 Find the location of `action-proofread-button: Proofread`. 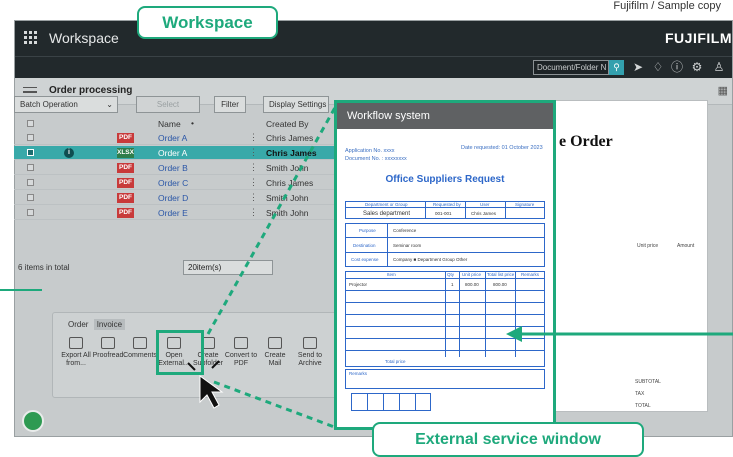

action-proofread-button: Proofread is located at coordinates (108, 348).